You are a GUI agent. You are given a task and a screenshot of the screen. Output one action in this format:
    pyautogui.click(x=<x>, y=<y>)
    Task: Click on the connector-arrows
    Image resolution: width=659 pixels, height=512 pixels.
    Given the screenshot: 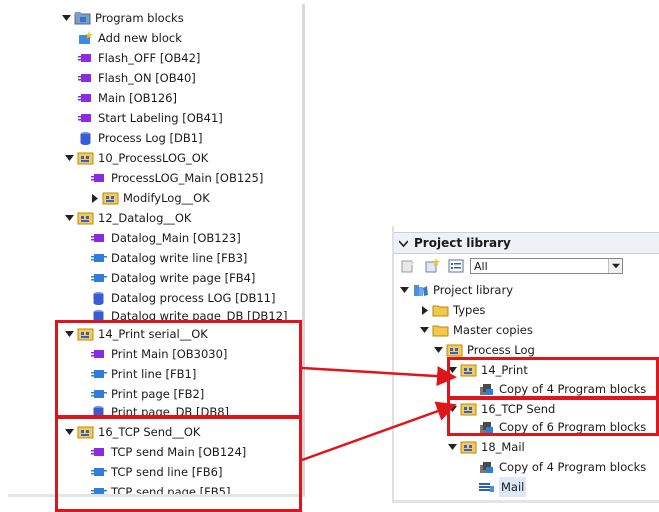 What is the action you would take?
    pyautogui.click(x=379, y=414)
    